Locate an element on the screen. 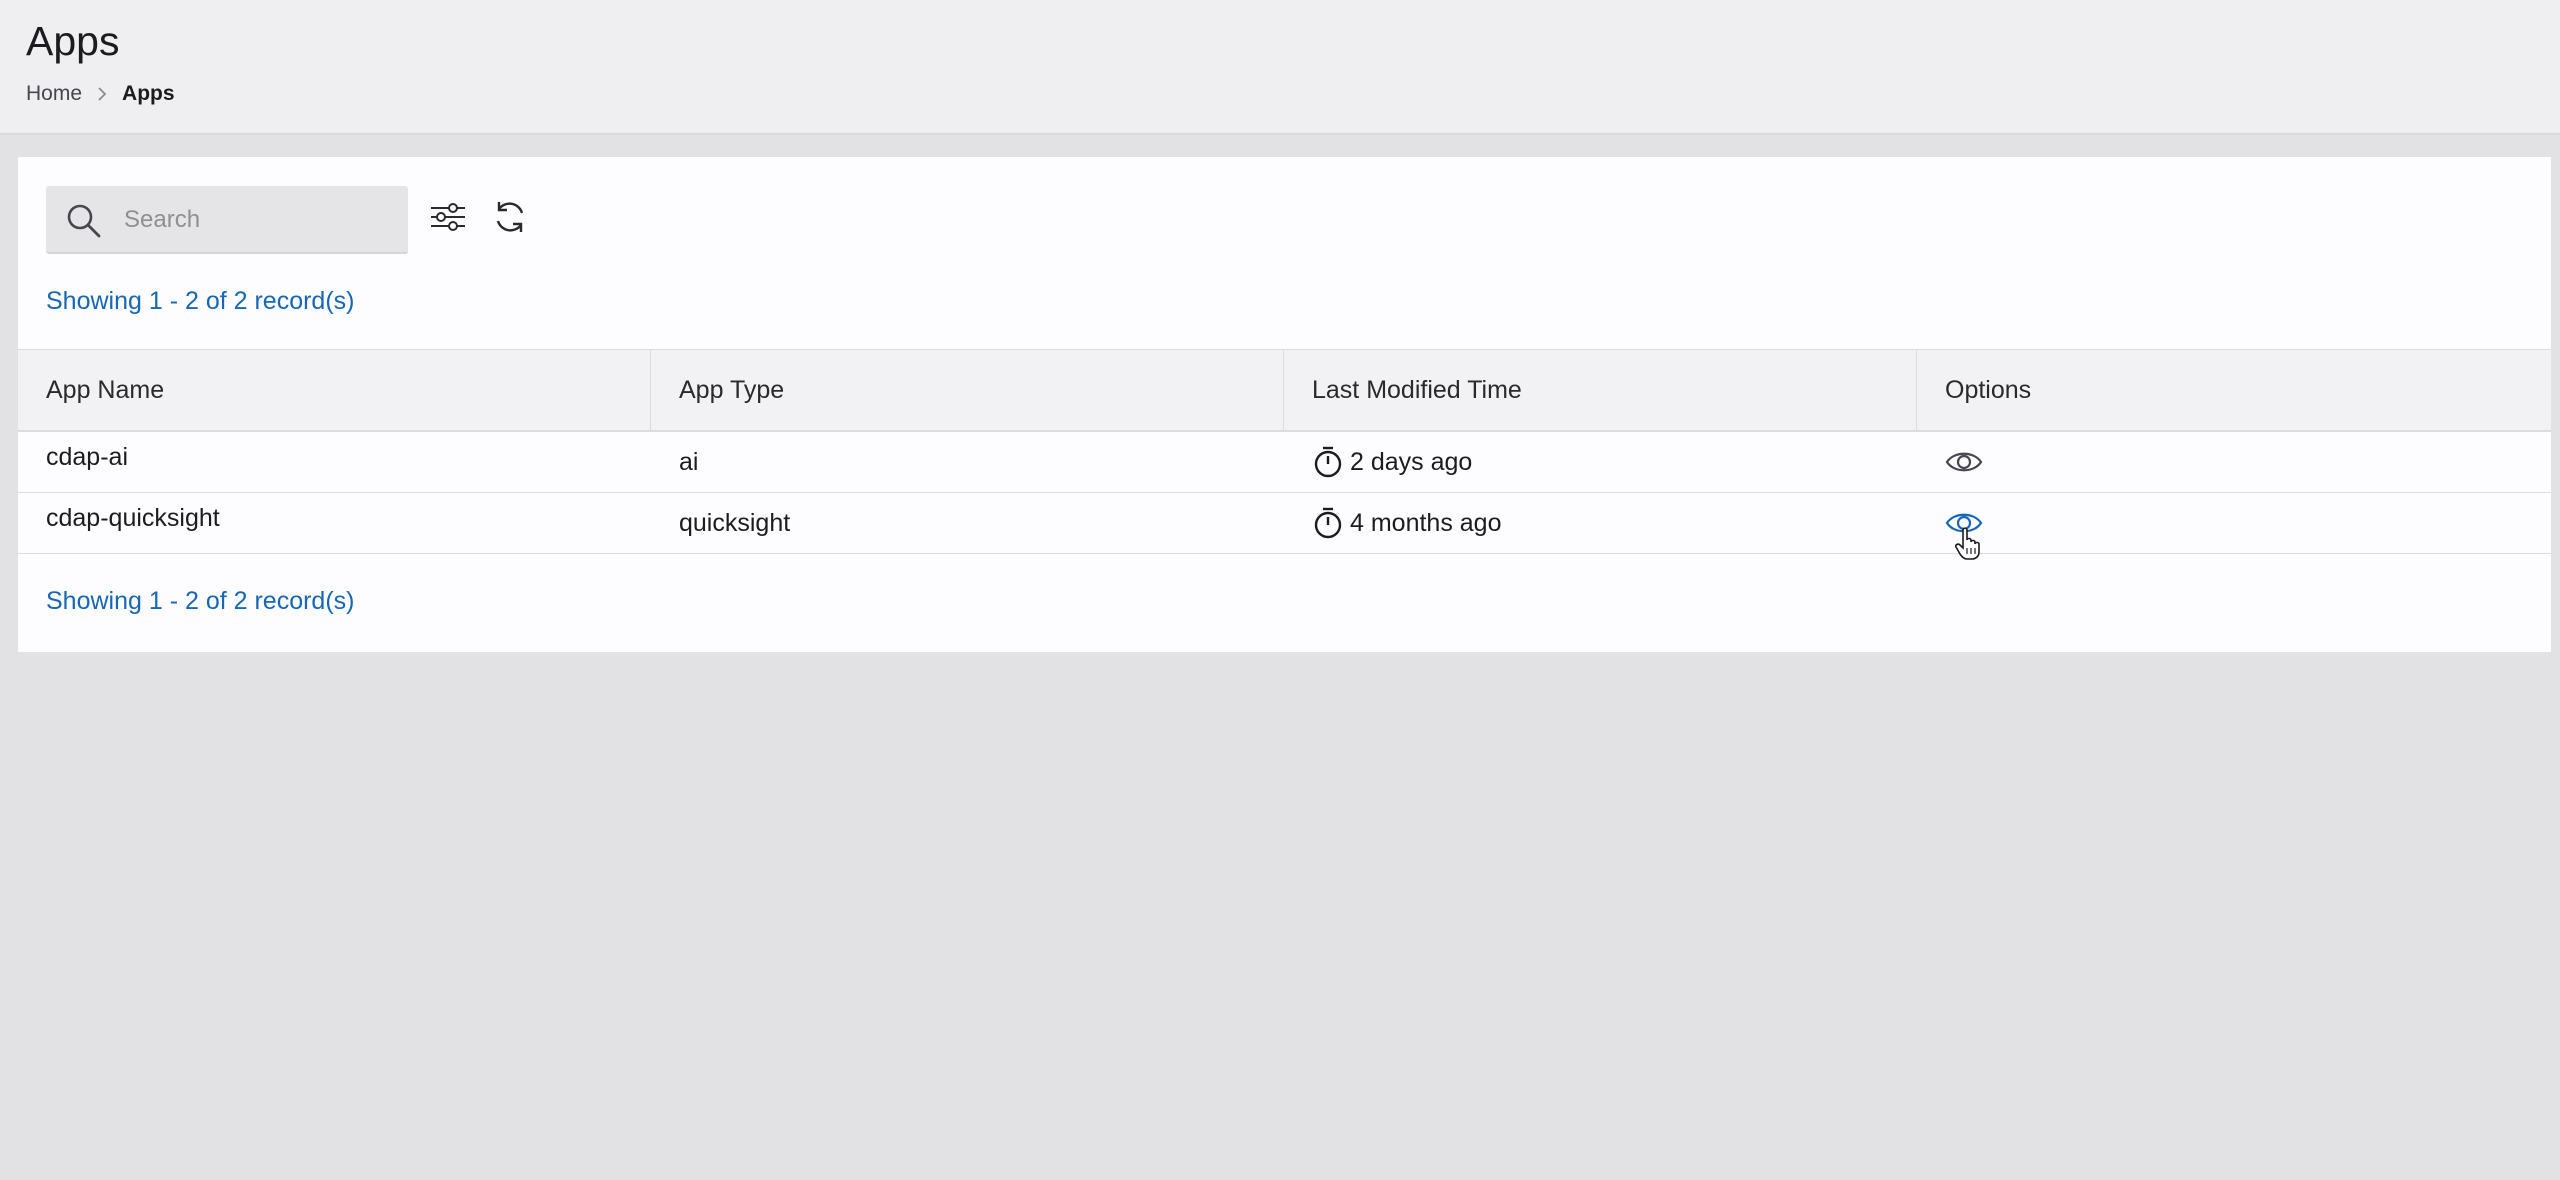 The width and height of the screenshot is (2560, 1180). column-header-last-modified: Last Modified Time is located at coordinates (1600, 390).